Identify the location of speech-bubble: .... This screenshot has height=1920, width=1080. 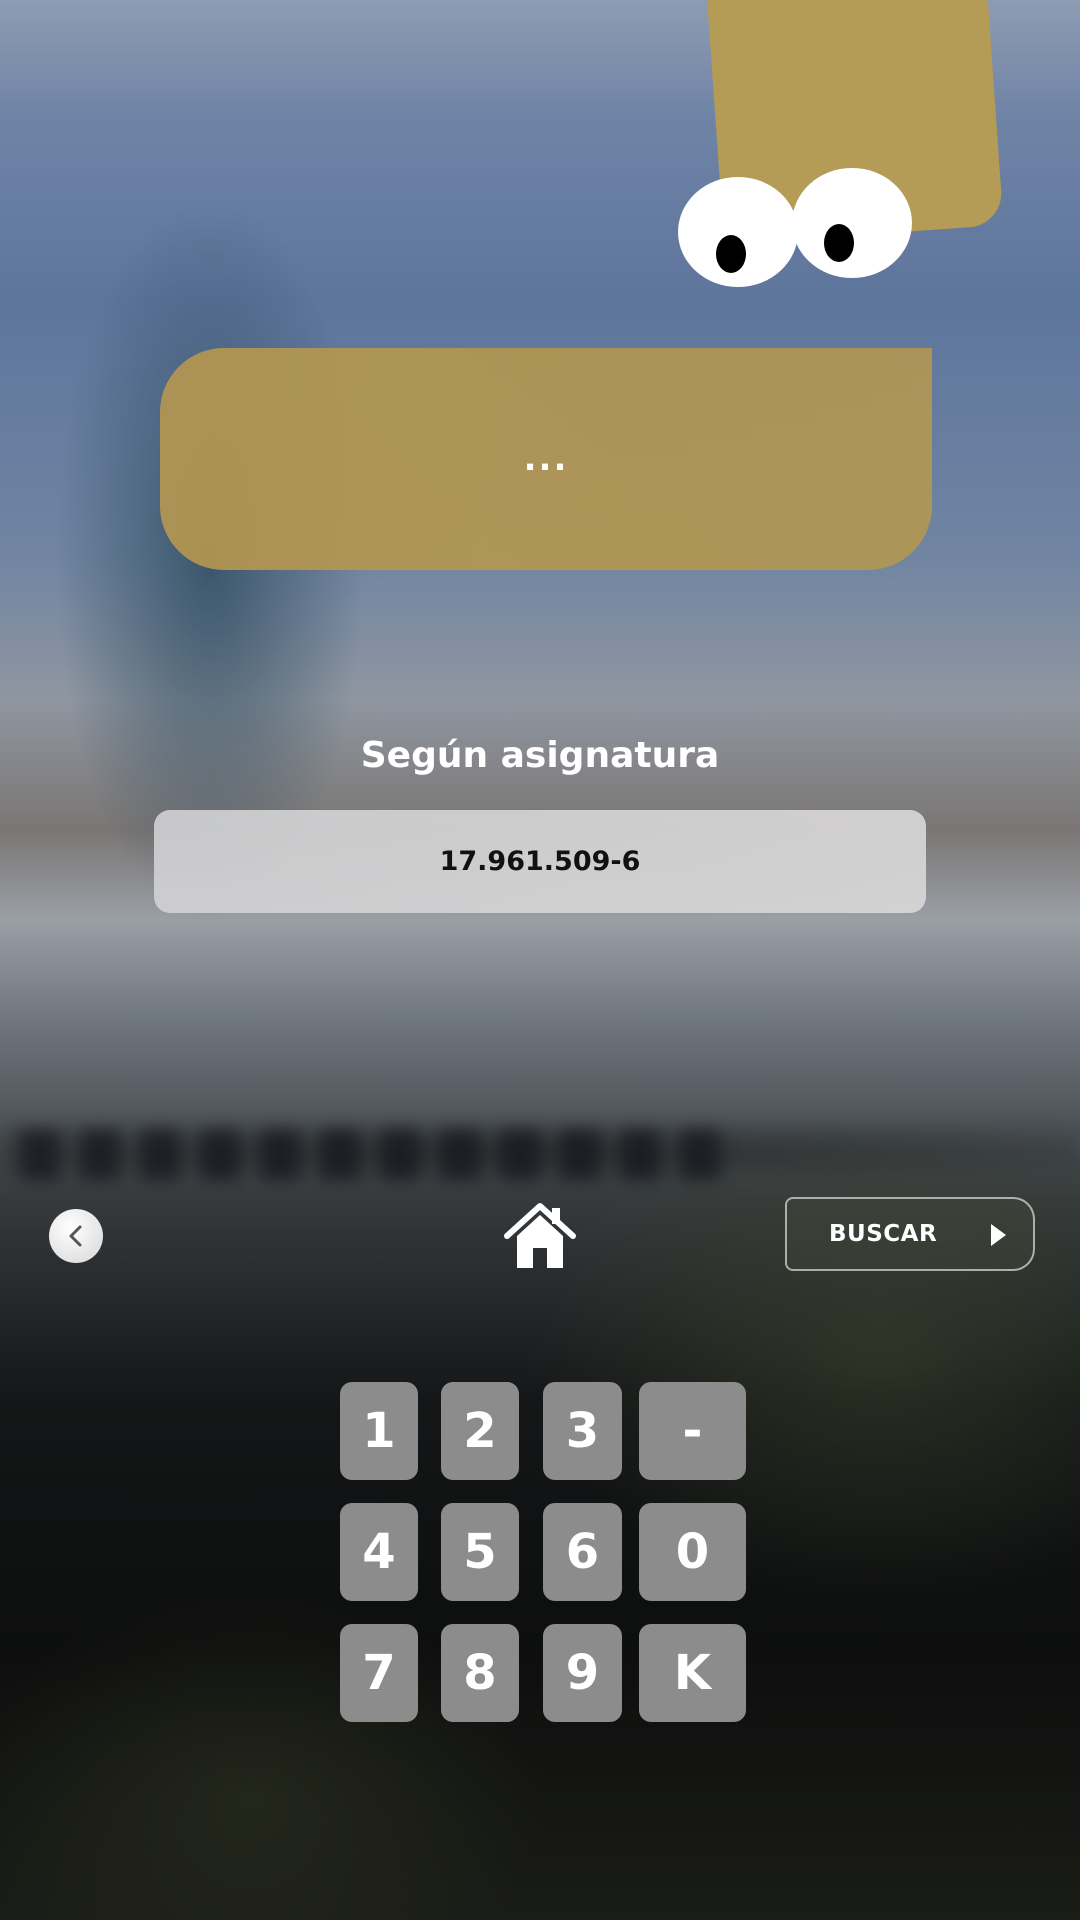
(546, 459).